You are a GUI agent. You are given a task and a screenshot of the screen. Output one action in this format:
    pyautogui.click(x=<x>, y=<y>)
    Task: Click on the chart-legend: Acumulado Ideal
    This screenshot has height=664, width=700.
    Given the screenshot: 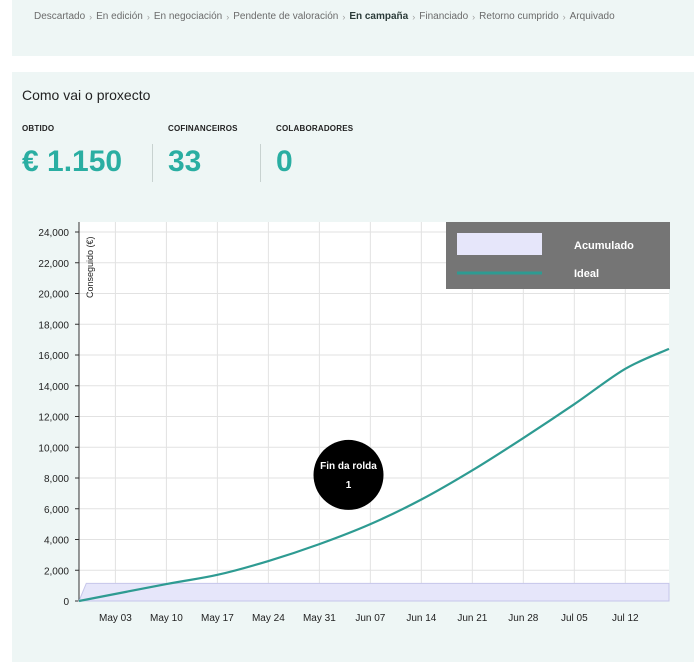 What is the action you would take?
    pyautogui.click(x=558, y=255)
    